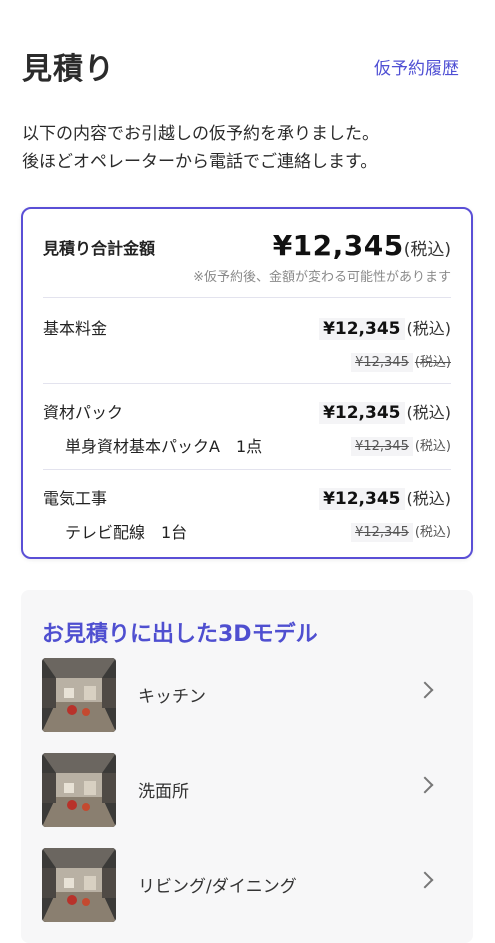 The image size is (495, 943). What do you see at coordinates (126, 532) in the screenshot?
I see `line-item-detail: テレビ配線 1台` at bounding box center [126, 532].